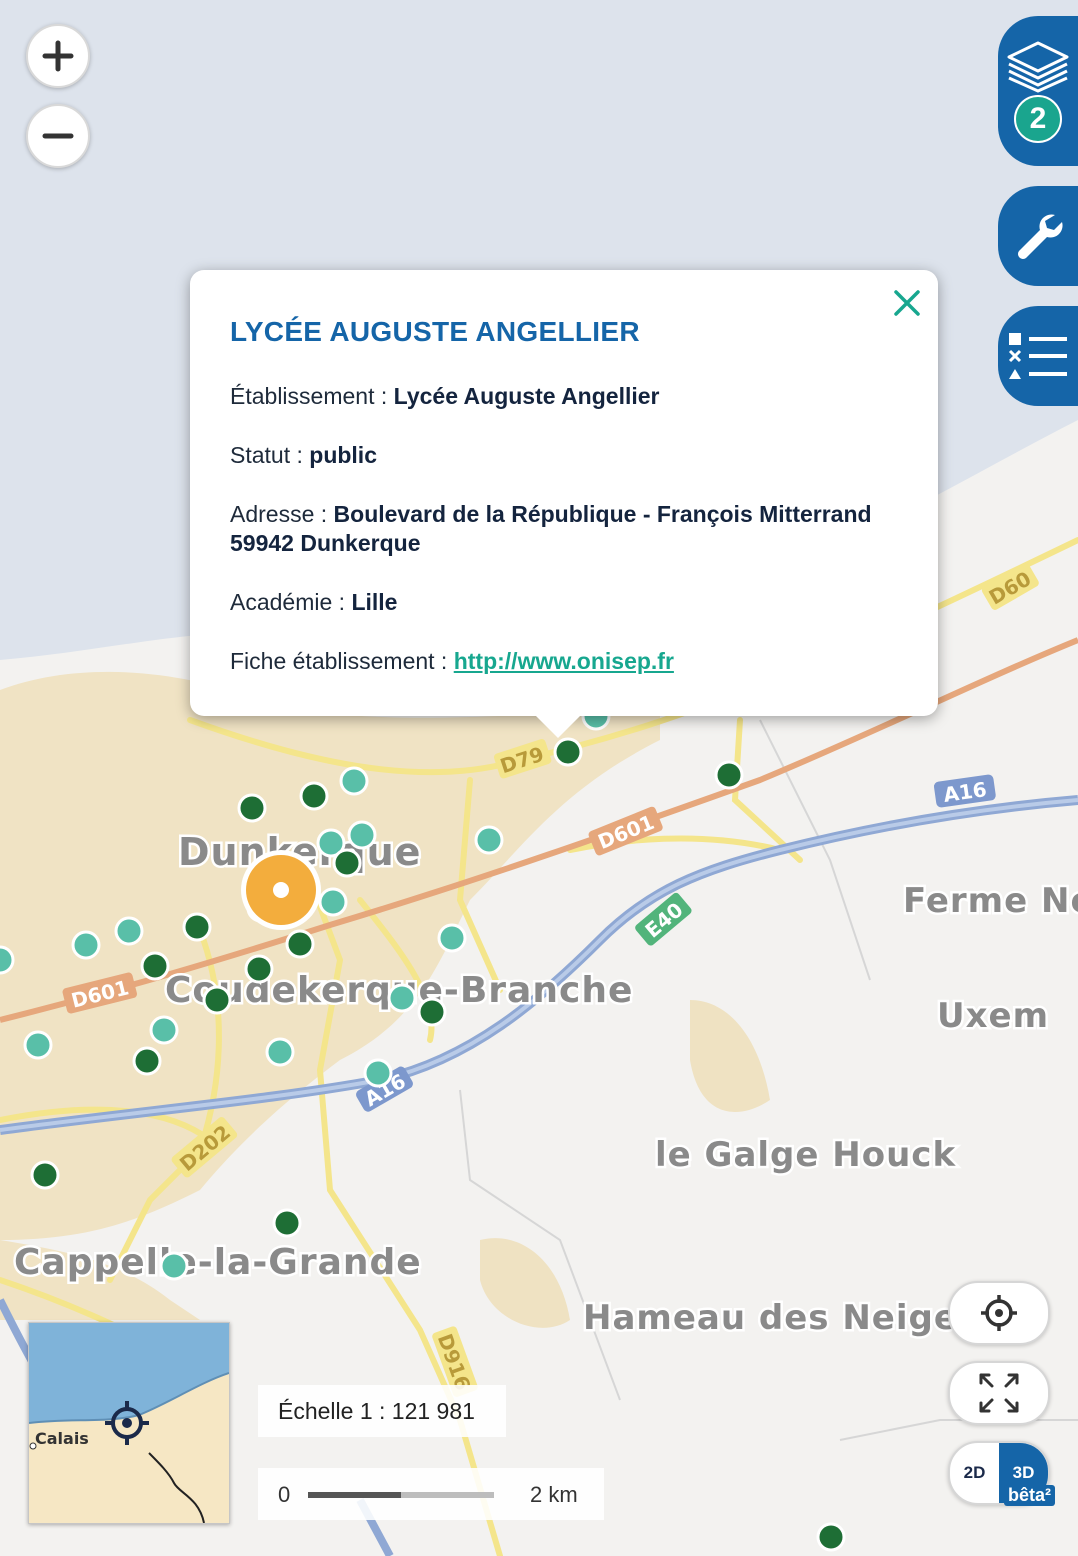 This screenshot has width=1078, height=1556. I want to click on layers-button: 2, so click(1038, 91).